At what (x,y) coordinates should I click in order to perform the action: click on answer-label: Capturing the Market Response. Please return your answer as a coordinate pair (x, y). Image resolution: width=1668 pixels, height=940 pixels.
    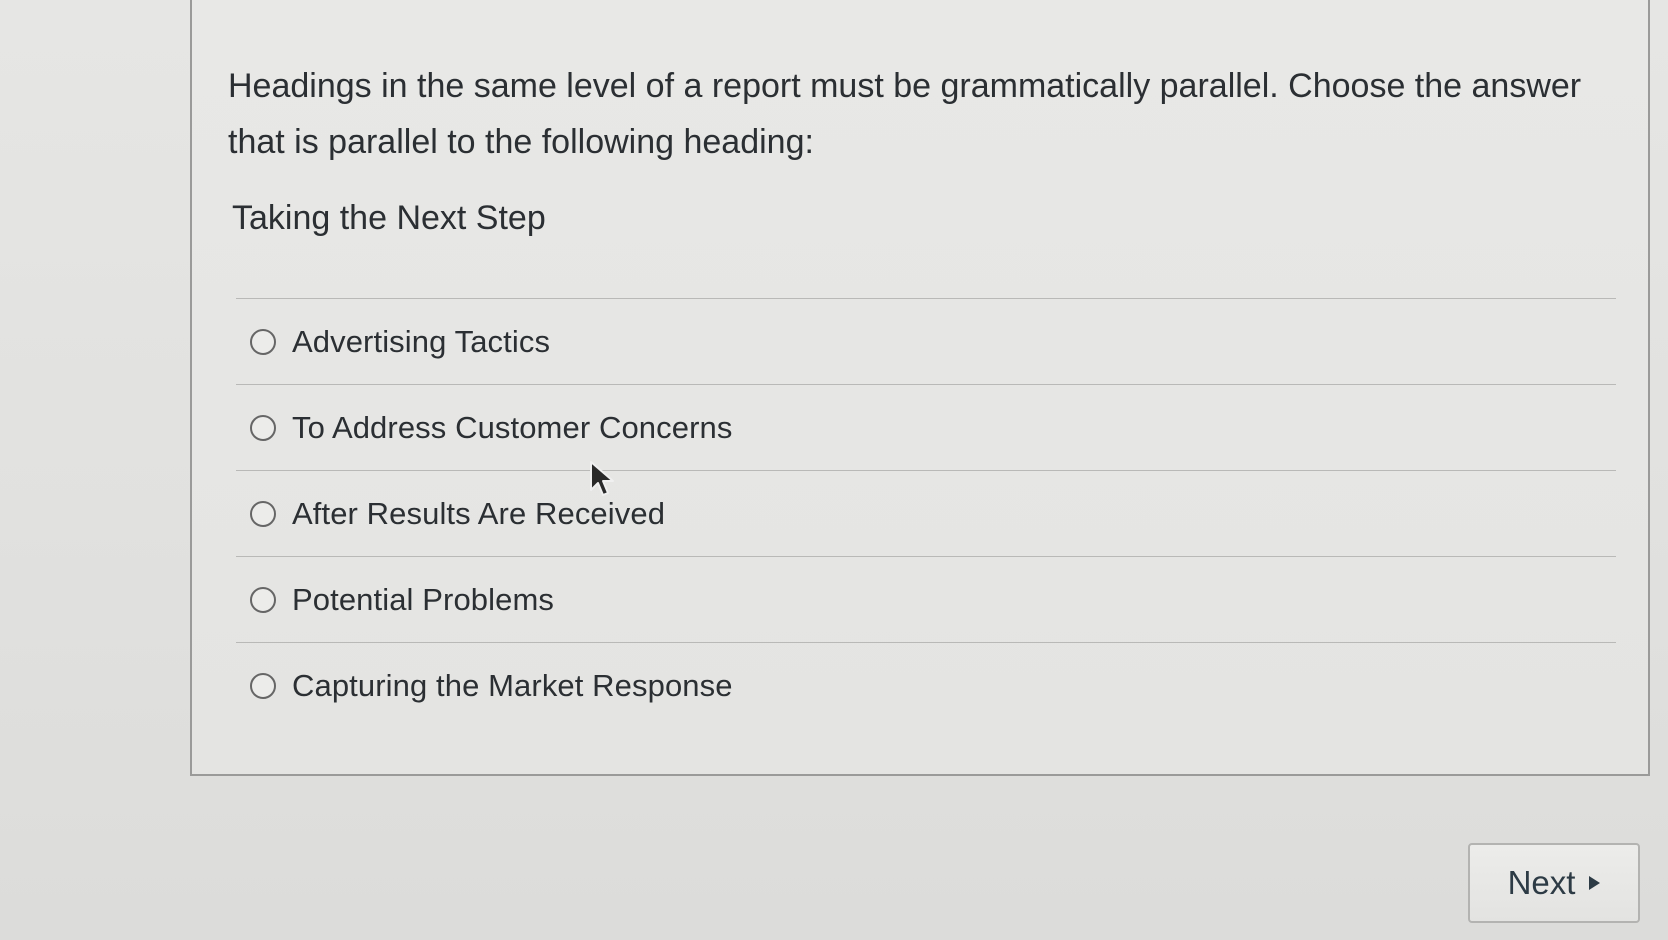
    Looking at the image, I should click on (512, 685).